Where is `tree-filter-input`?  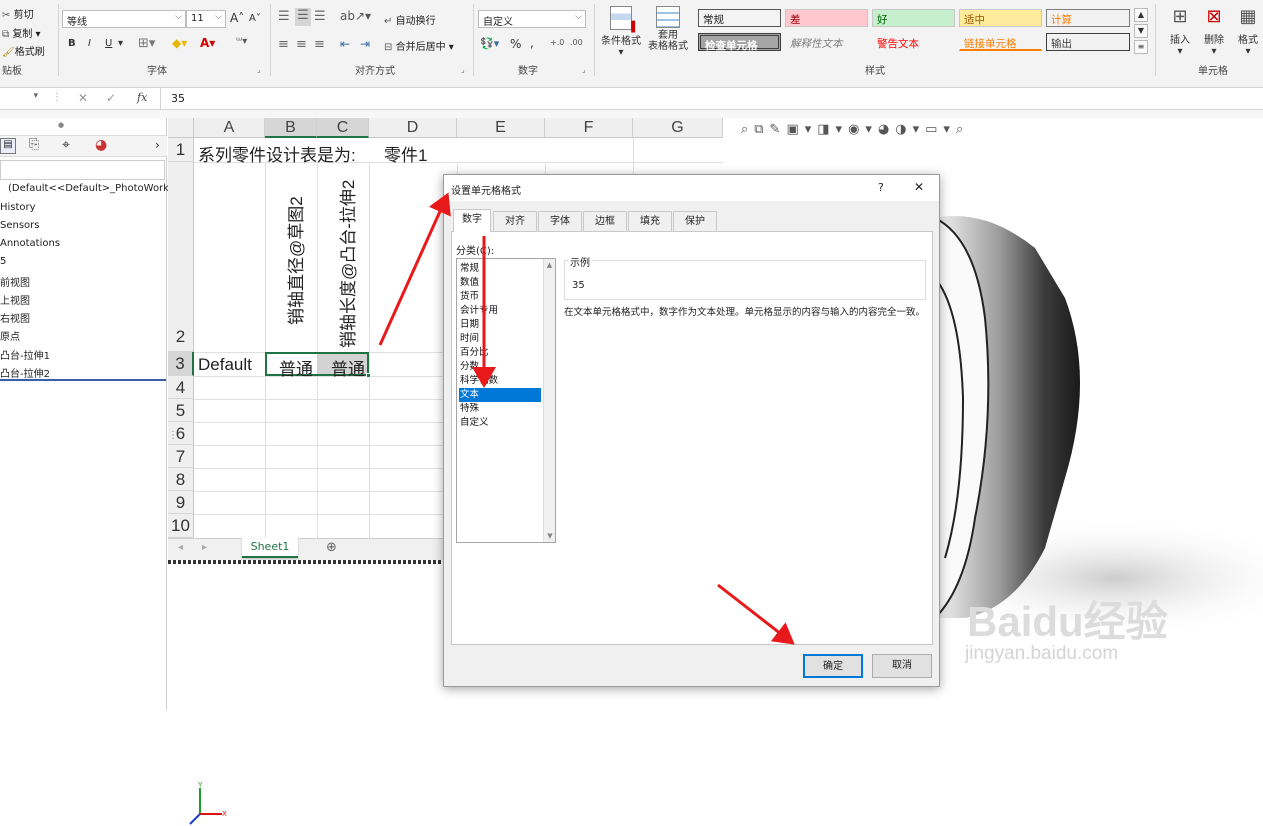
tree-filter-input is located at coordinates (82, 170).